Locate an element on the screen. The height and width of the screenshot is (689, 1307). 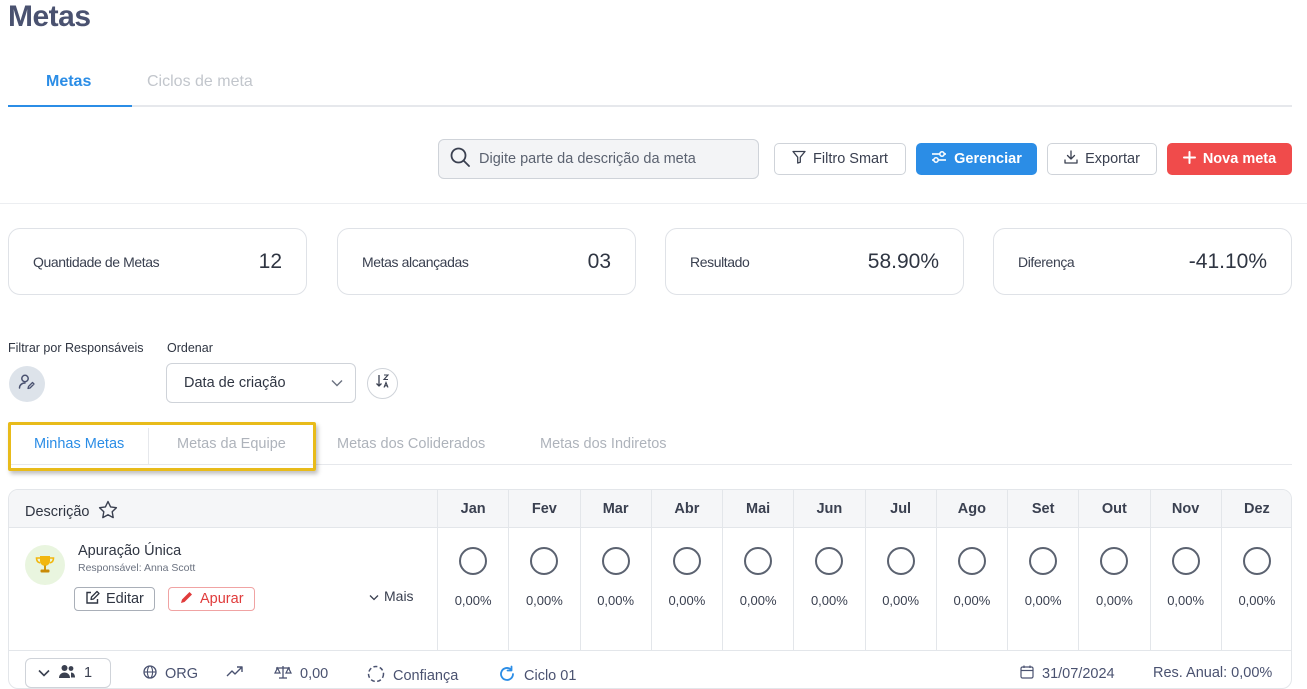
calendar-icon is located at coordinates (1027, 674).